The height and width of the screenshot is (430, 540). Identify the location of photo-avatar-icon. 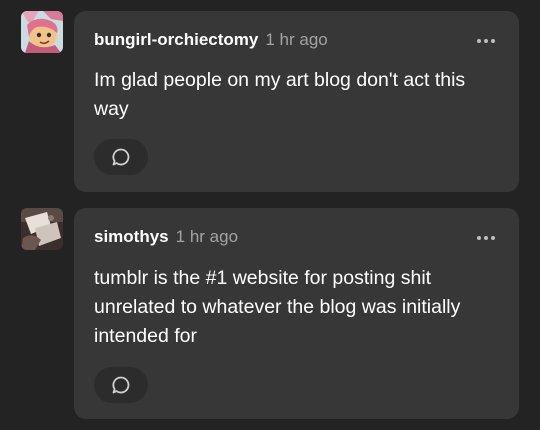
(42, 229).